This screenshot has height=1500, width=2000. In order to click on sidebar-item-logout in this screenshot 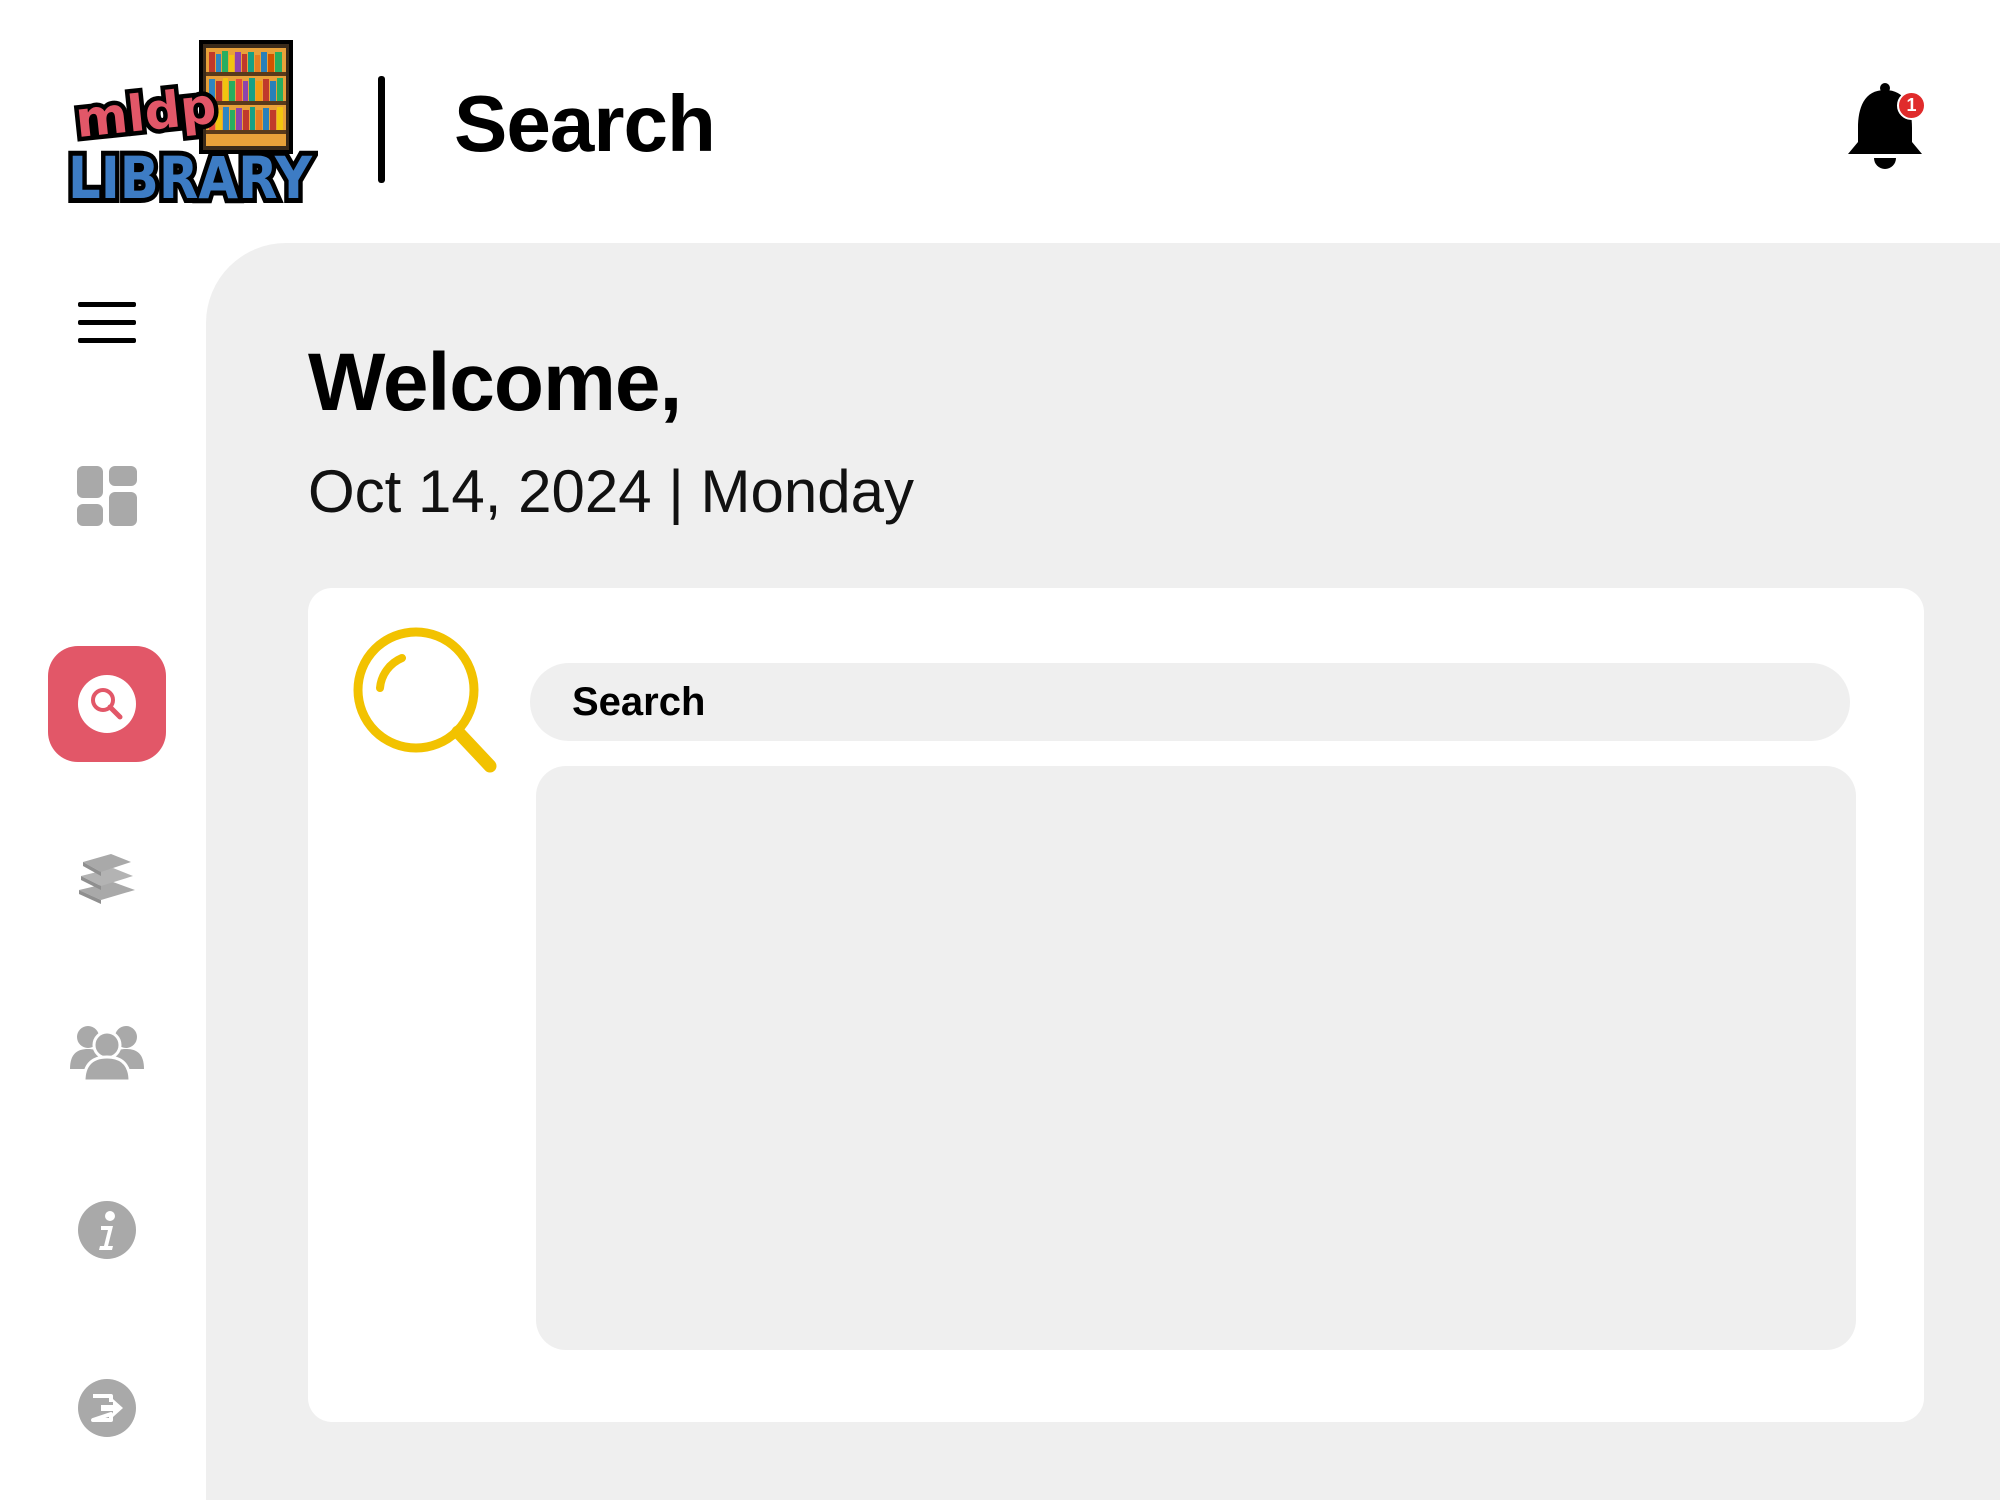, I will do `click(107, 1408)`.